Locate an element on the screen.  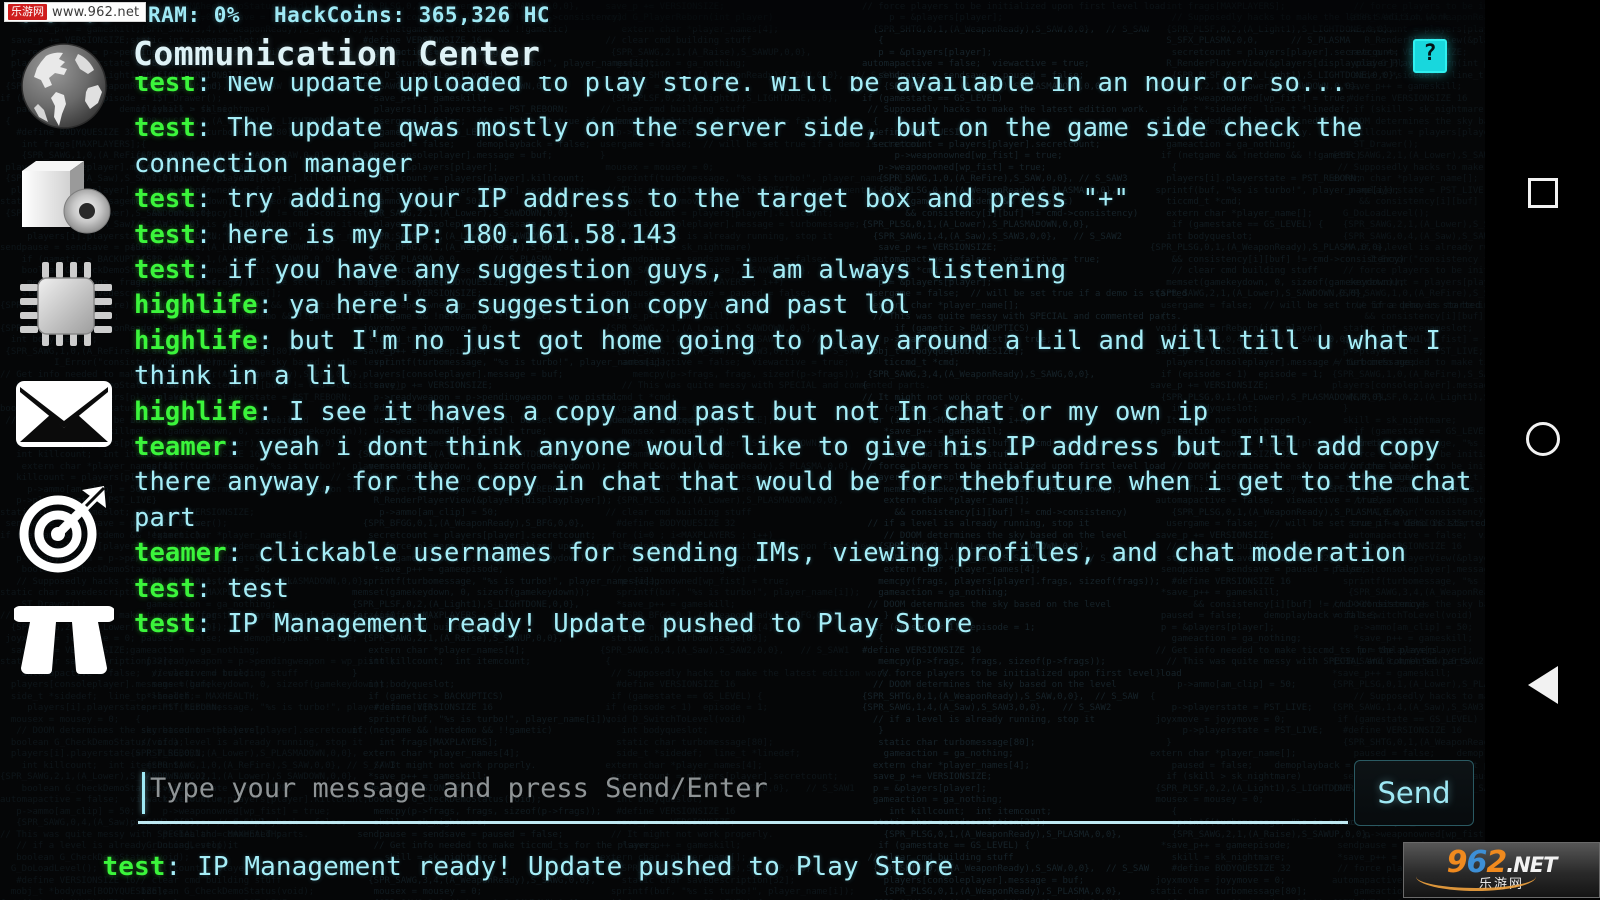
sidebar-item-network is located at coordinates (64, 638).